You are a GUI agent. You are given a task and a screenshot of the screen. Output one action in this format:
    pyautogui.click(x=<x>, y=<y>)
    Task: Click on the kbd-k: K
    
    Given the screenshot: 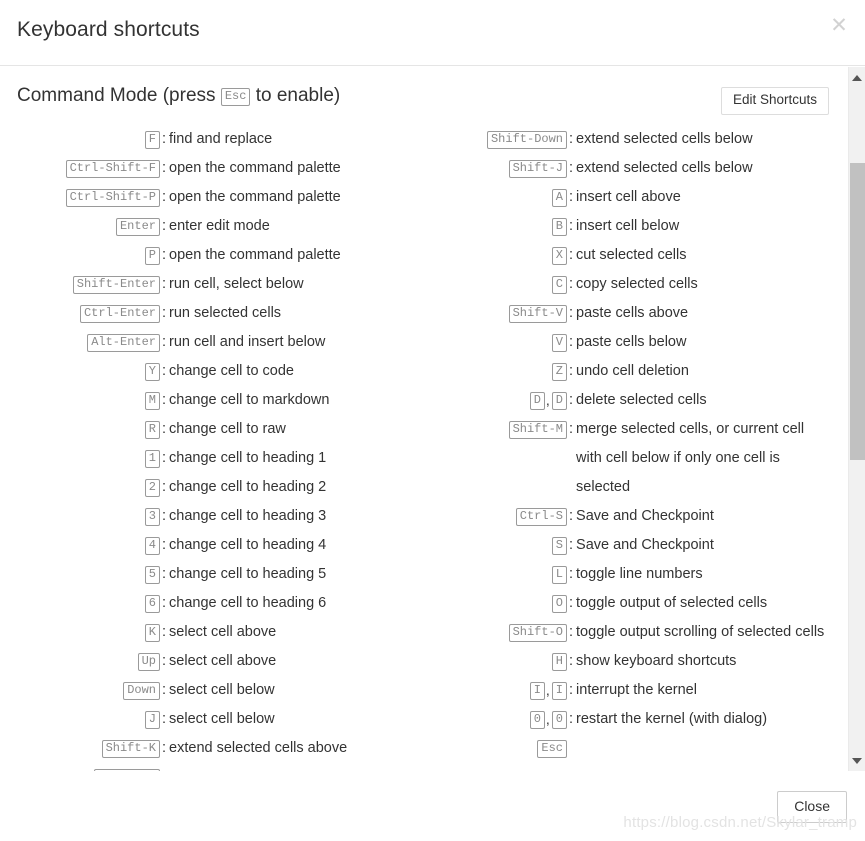 What is the action you would take?
    pyautogui.click(x=152, y=633)
    